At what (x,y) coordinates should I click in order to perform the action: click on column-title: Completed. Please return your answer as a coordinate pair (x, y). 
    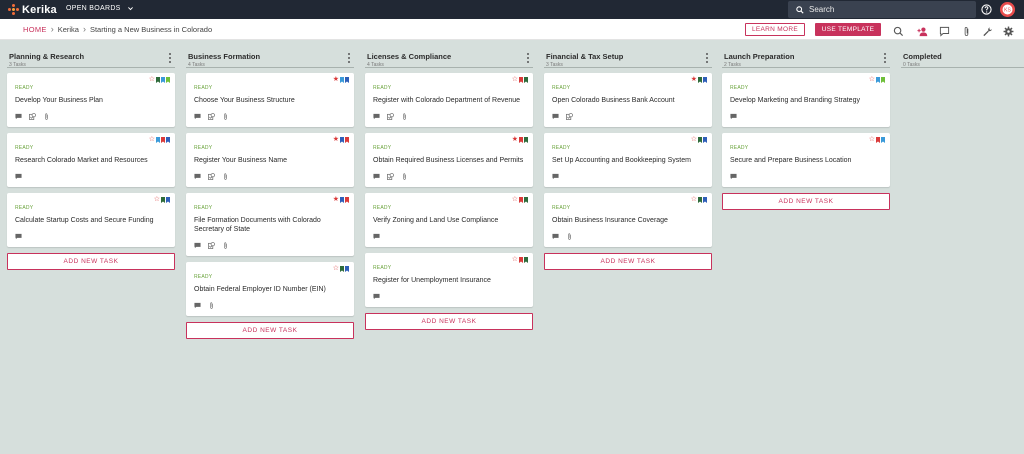
    Looking at the image, I should click on (922, 56).